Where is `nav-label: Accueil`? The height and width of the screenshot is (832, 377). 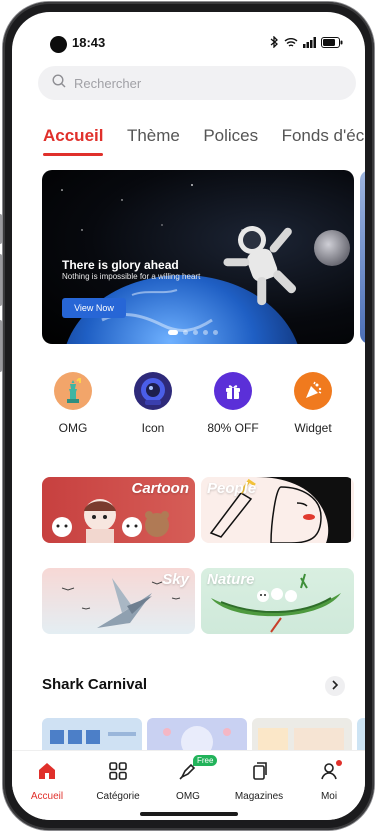 nav-label: Accueil is located at coordinates (47, 796).